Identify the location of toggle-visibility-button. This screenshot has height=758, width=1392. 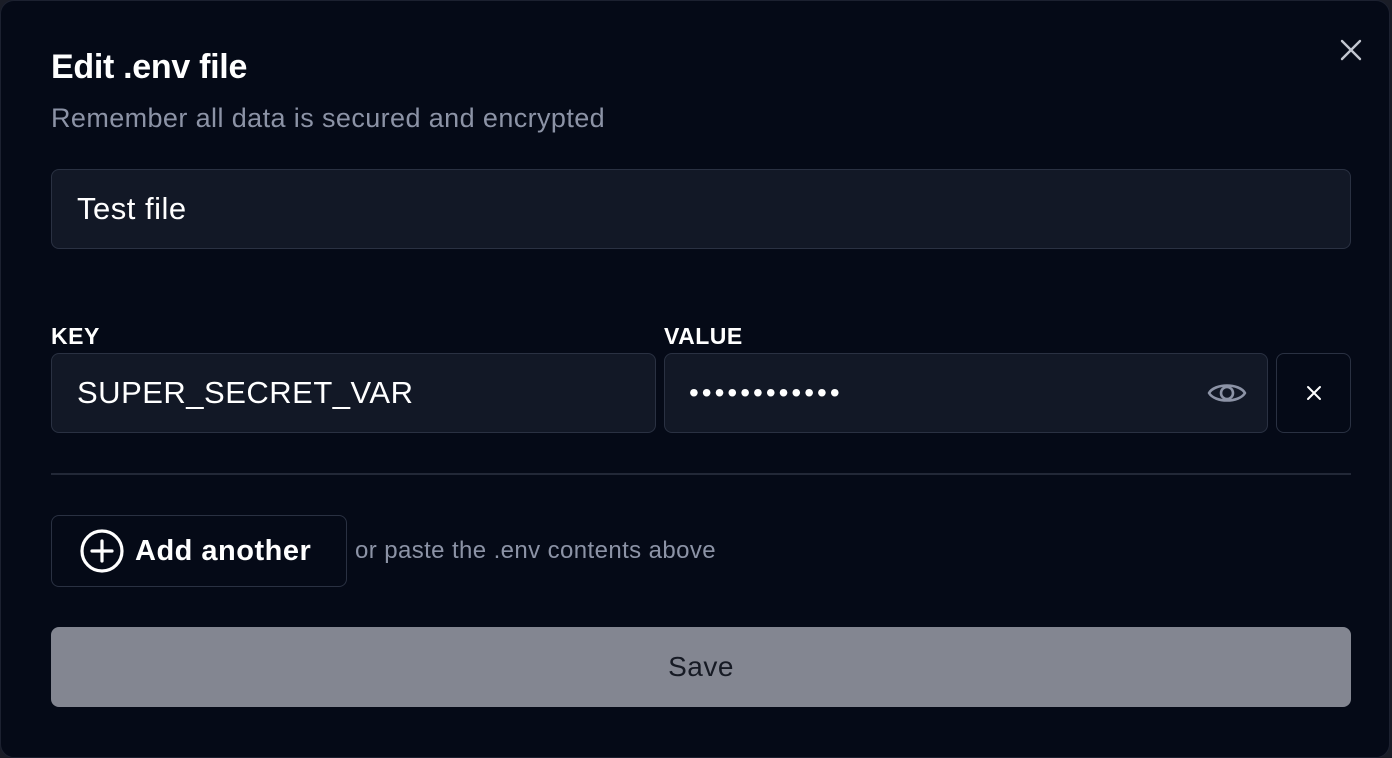
(1227, 393).